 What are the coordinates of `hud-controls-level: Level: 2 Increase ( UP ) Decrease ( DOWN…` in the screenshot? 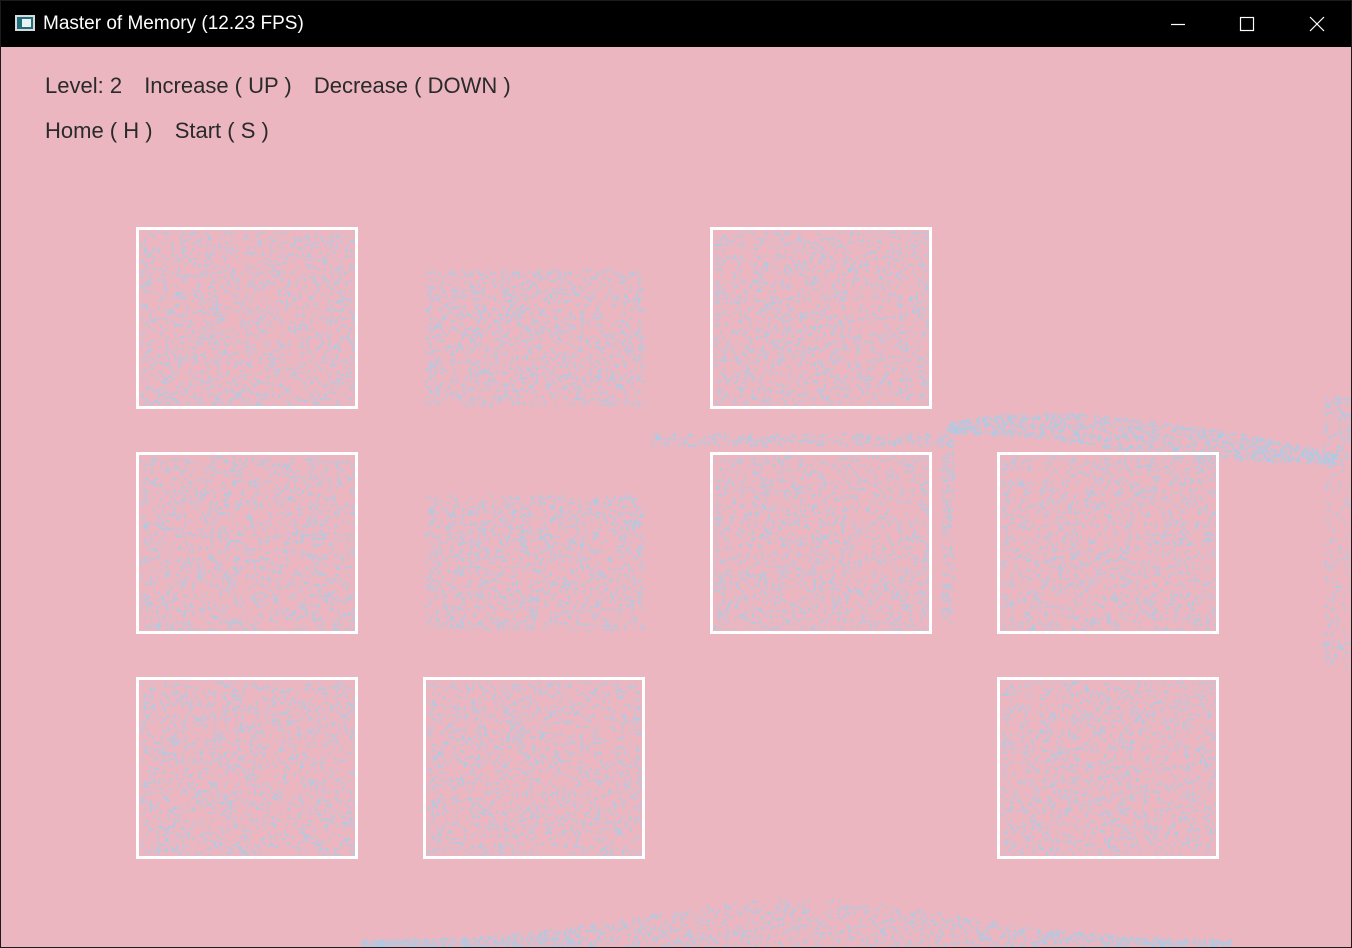 It's located at (286, 86).